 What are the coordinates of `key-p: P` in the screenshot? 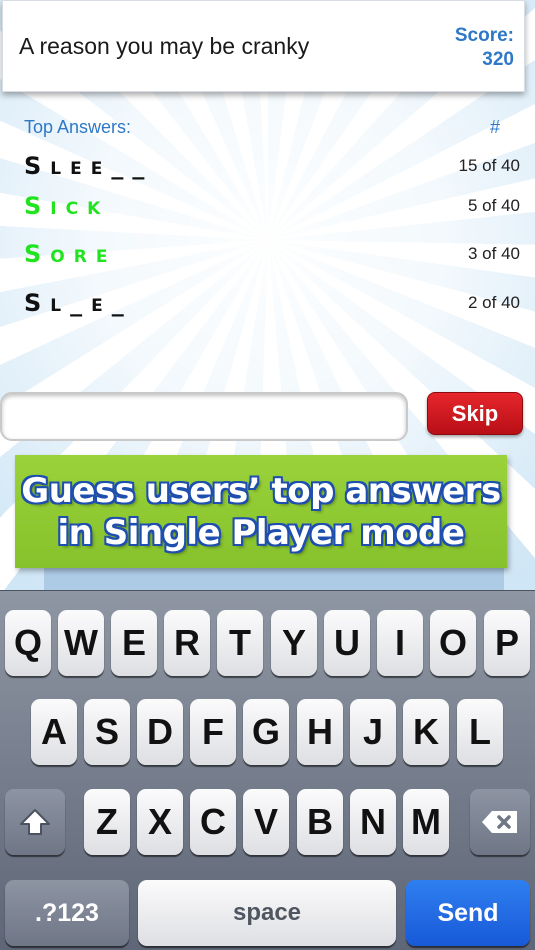 It's located at (507, 643).